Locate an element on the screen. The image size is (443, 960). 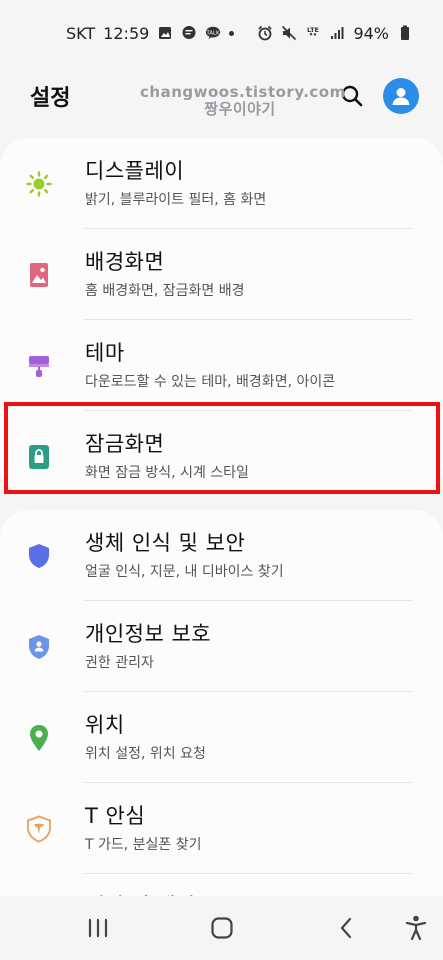
sun-icon is located at coordinates (39, 184).